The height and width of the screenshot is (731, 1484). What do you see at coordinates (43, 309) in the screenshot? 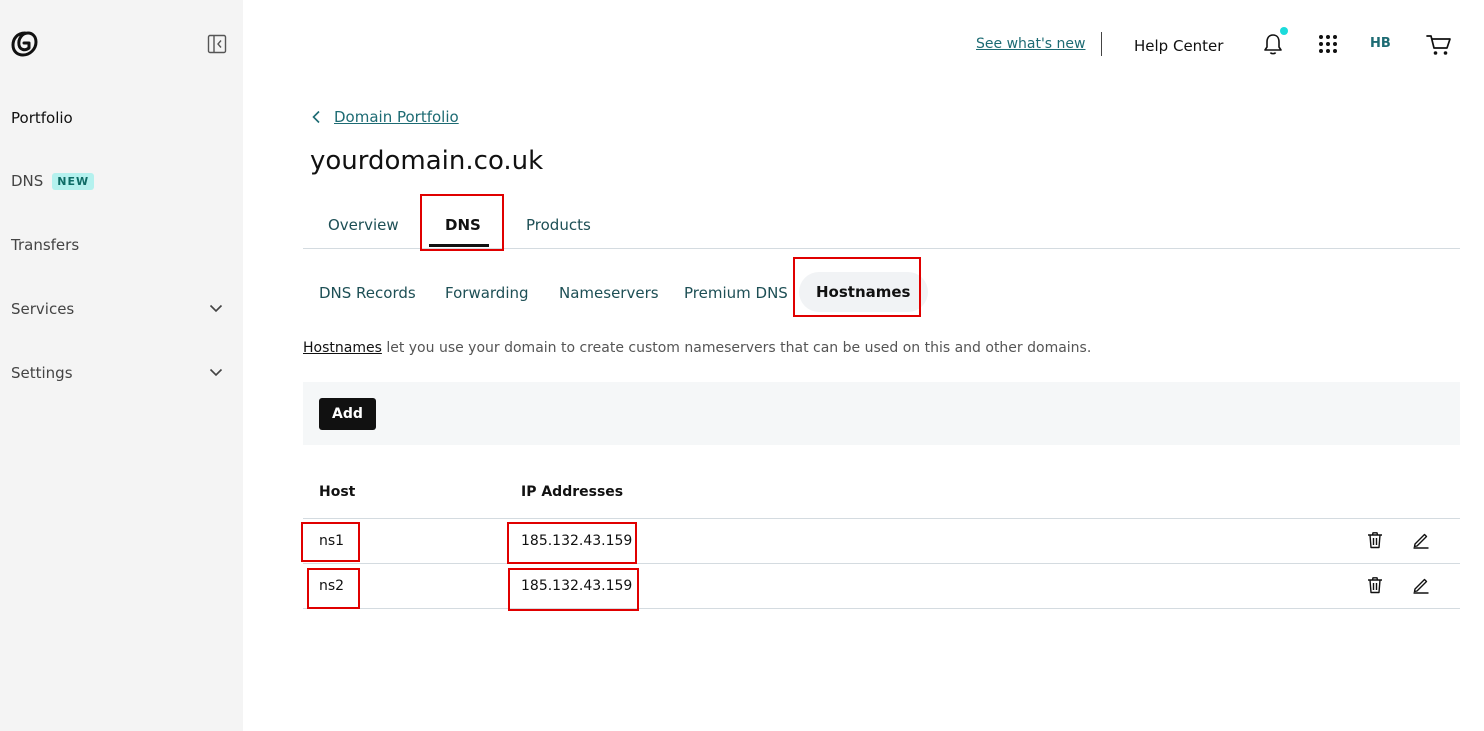
I see `sidebar-item-label: Services` at bounding box center [43, 309].